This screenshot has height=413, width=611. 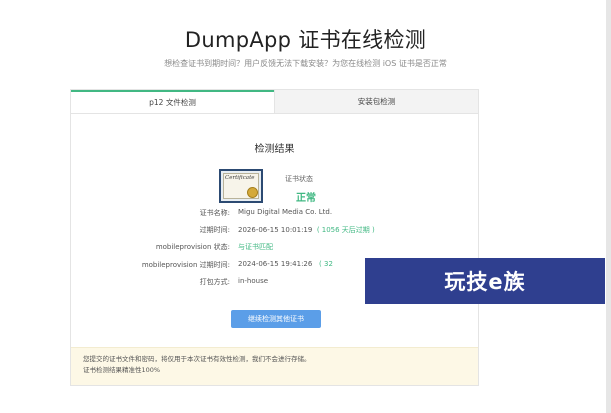 What do you see at coordinates (241, 186) in the screenshot?
I see `certificate-icon: Certificate` at bounding box center [241, 186].